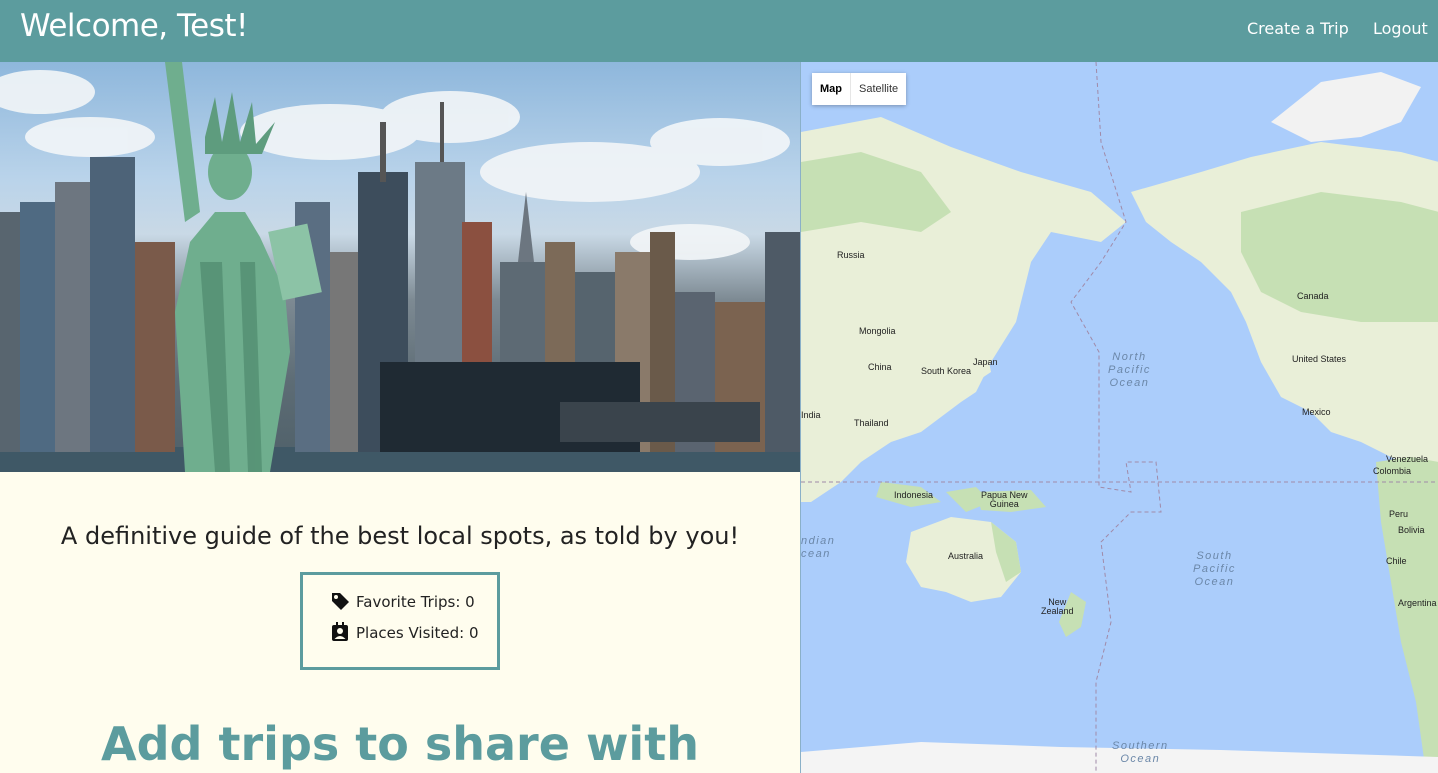  What do you see at coordinates (417, 633) in the screenshot?
I see `places-visited-label: Places Visited: 0` at bounding box center [417, 633].